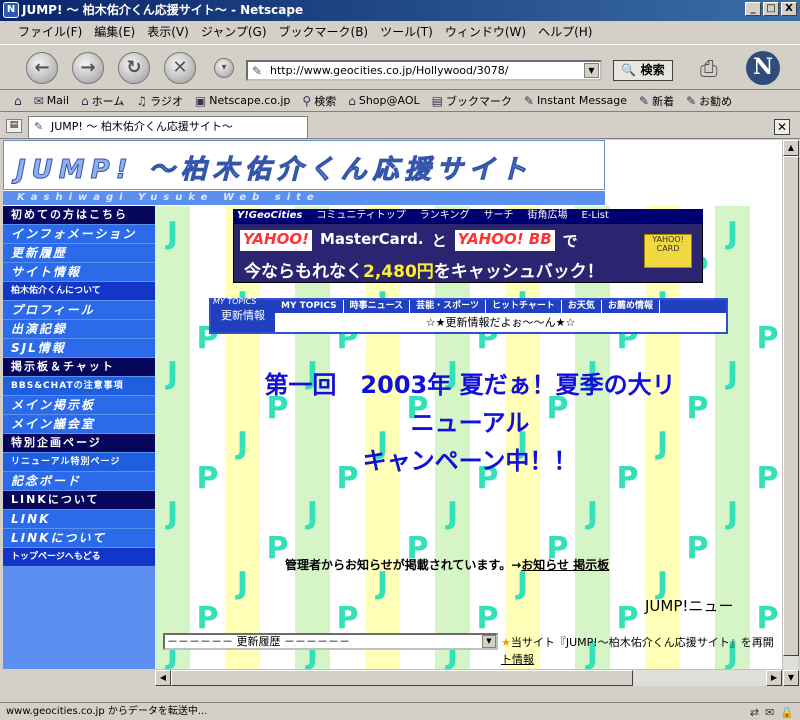  What do you see at coordinates (163, 678) in the screenshot?
I see `scroll-left-button: ◀` at bounding box center [163, 678].